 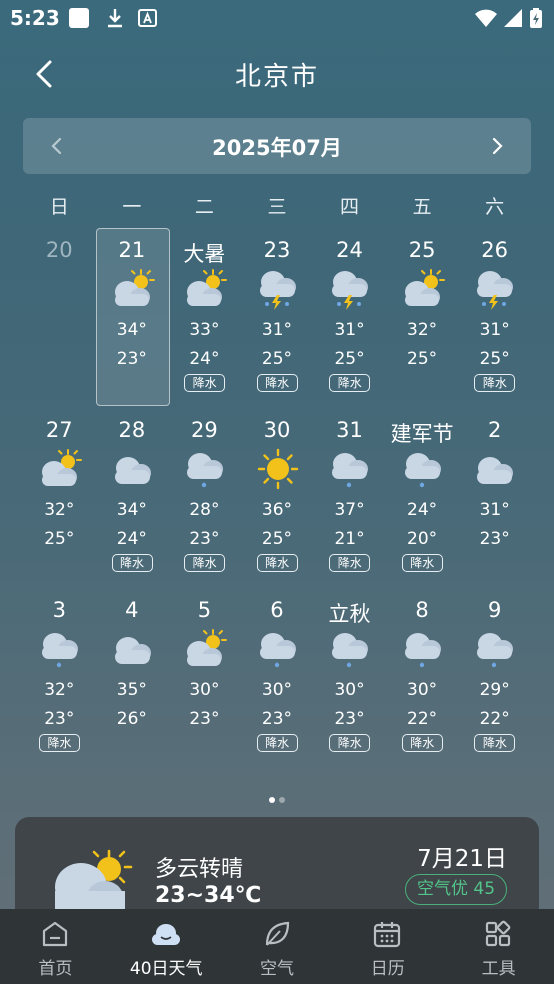 I want to click on weekday-wed: 三, so click(x=277, y=207).